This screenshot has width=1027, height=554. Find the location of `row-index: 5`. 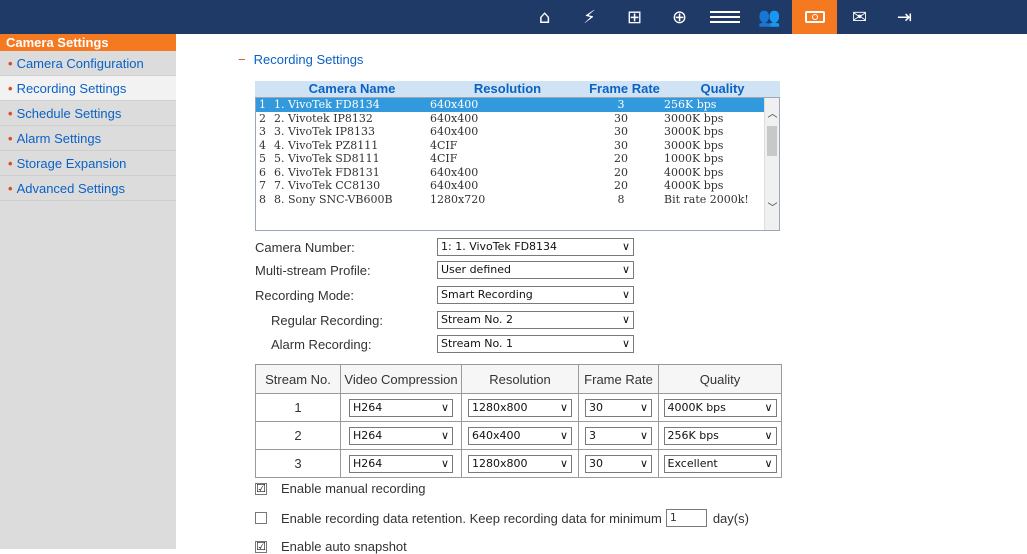

row-index: 5 is located at coordinates (262, 158).